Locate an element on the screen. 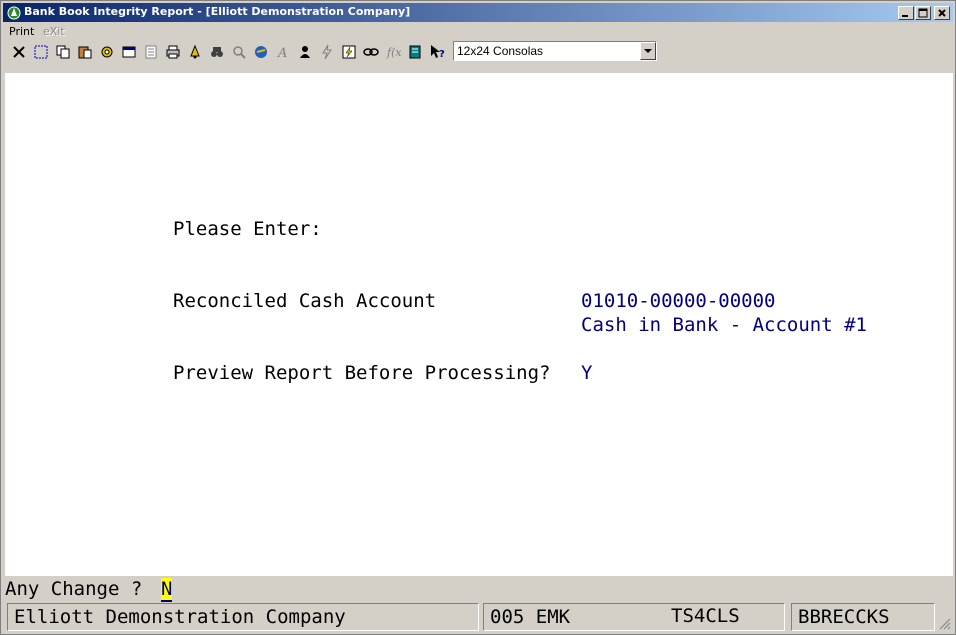  toolbar-bell-button is located at coordinates (195, 52).